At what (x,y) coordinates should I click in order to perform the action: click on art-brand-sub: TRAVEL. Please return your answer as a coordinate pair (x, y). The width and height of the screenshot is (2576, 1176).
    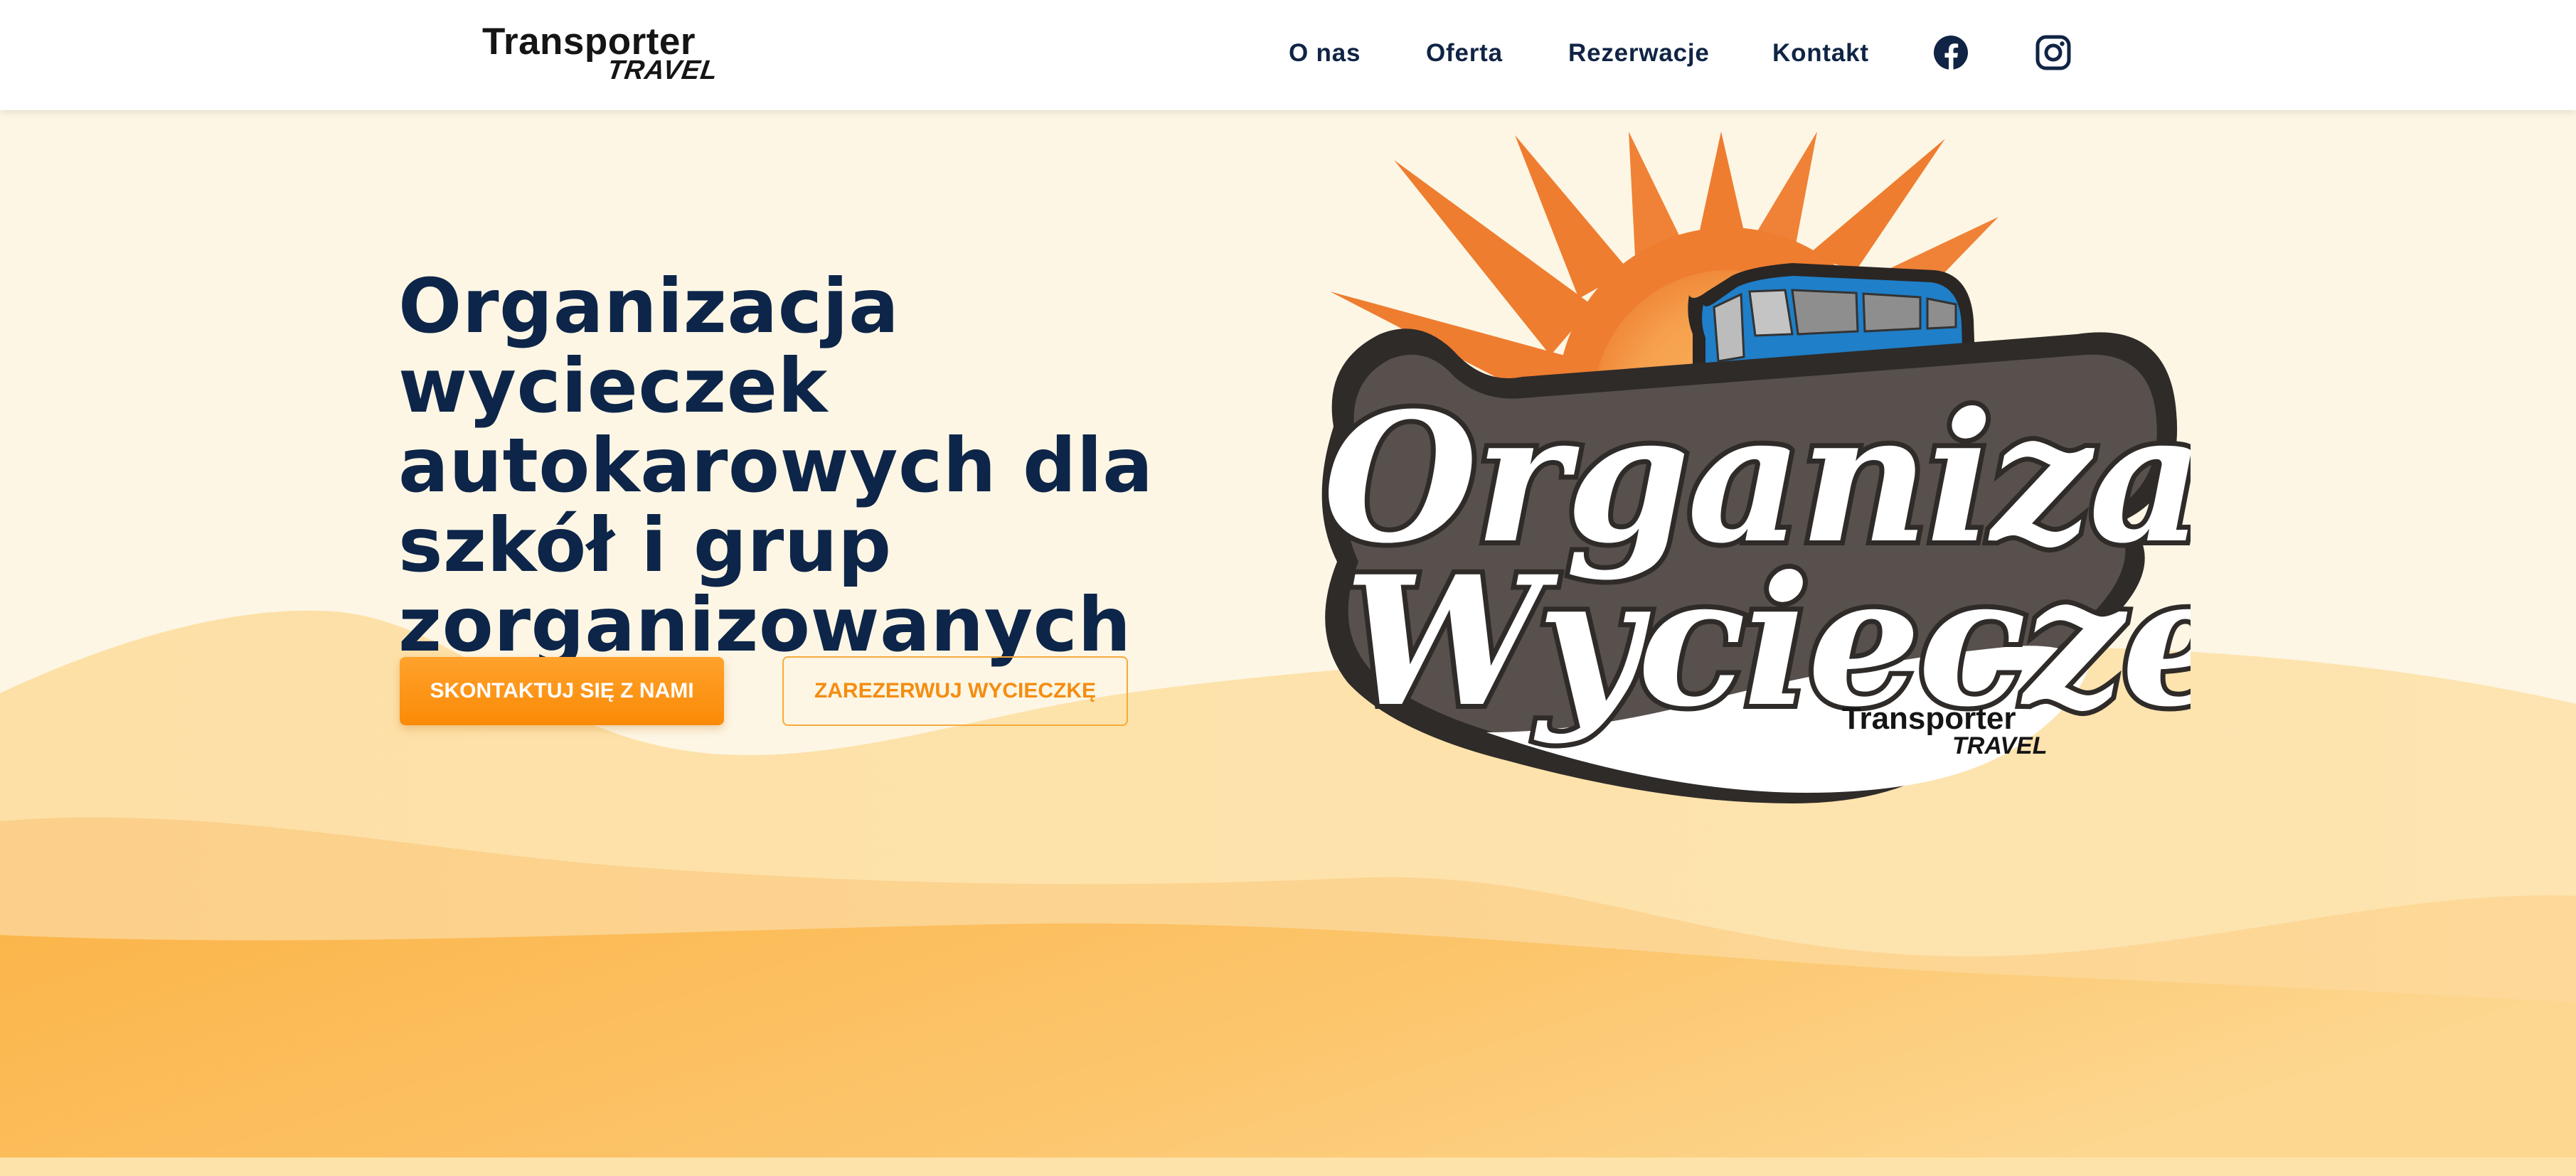
    Looking at the image, I should click on (1999, 745).